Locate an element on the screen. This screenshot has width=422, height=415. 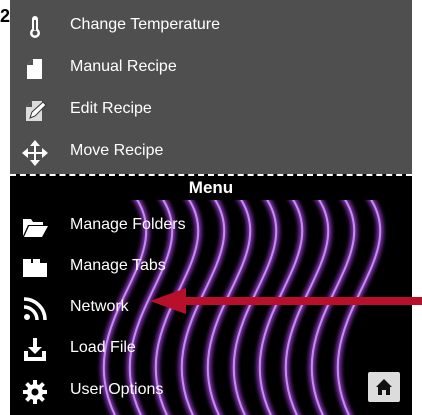
rss-network-icon is located at coordinates (35, 309).